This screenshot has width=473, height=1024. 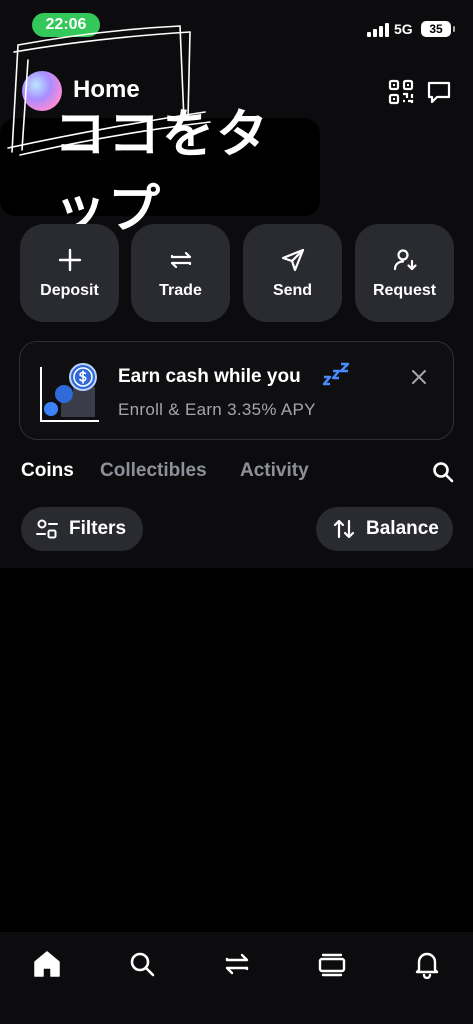 What do you see at coordinates (69, 392) in the screenshot?
I see `earn-illustration-icon` at bounding box center [69, 392].